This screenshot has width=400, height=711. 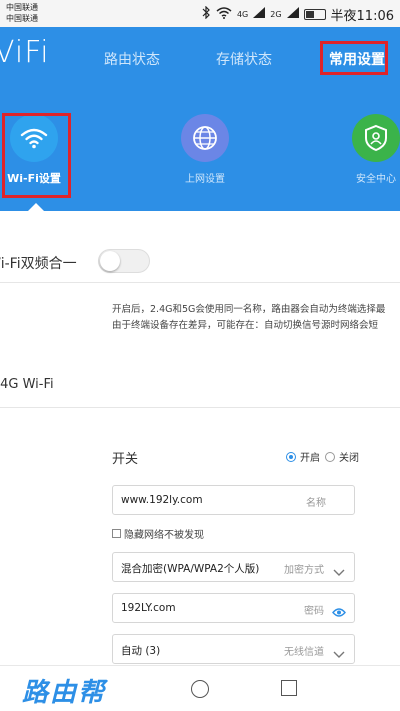 I want to click on home-button, so click(x=200, y=689).